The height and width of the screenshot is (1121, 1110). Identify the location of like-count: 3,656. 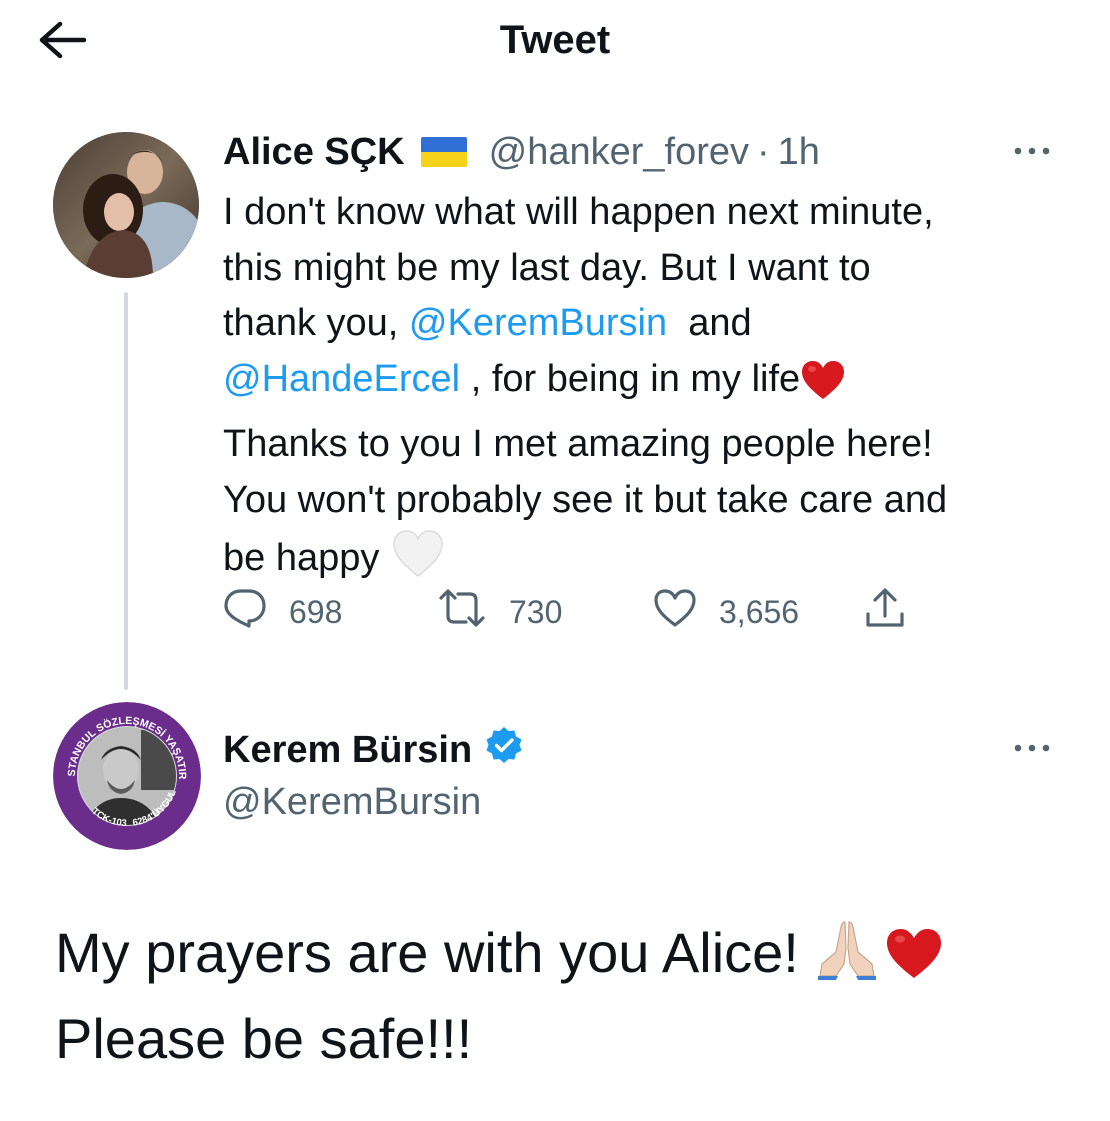
(759, 611).